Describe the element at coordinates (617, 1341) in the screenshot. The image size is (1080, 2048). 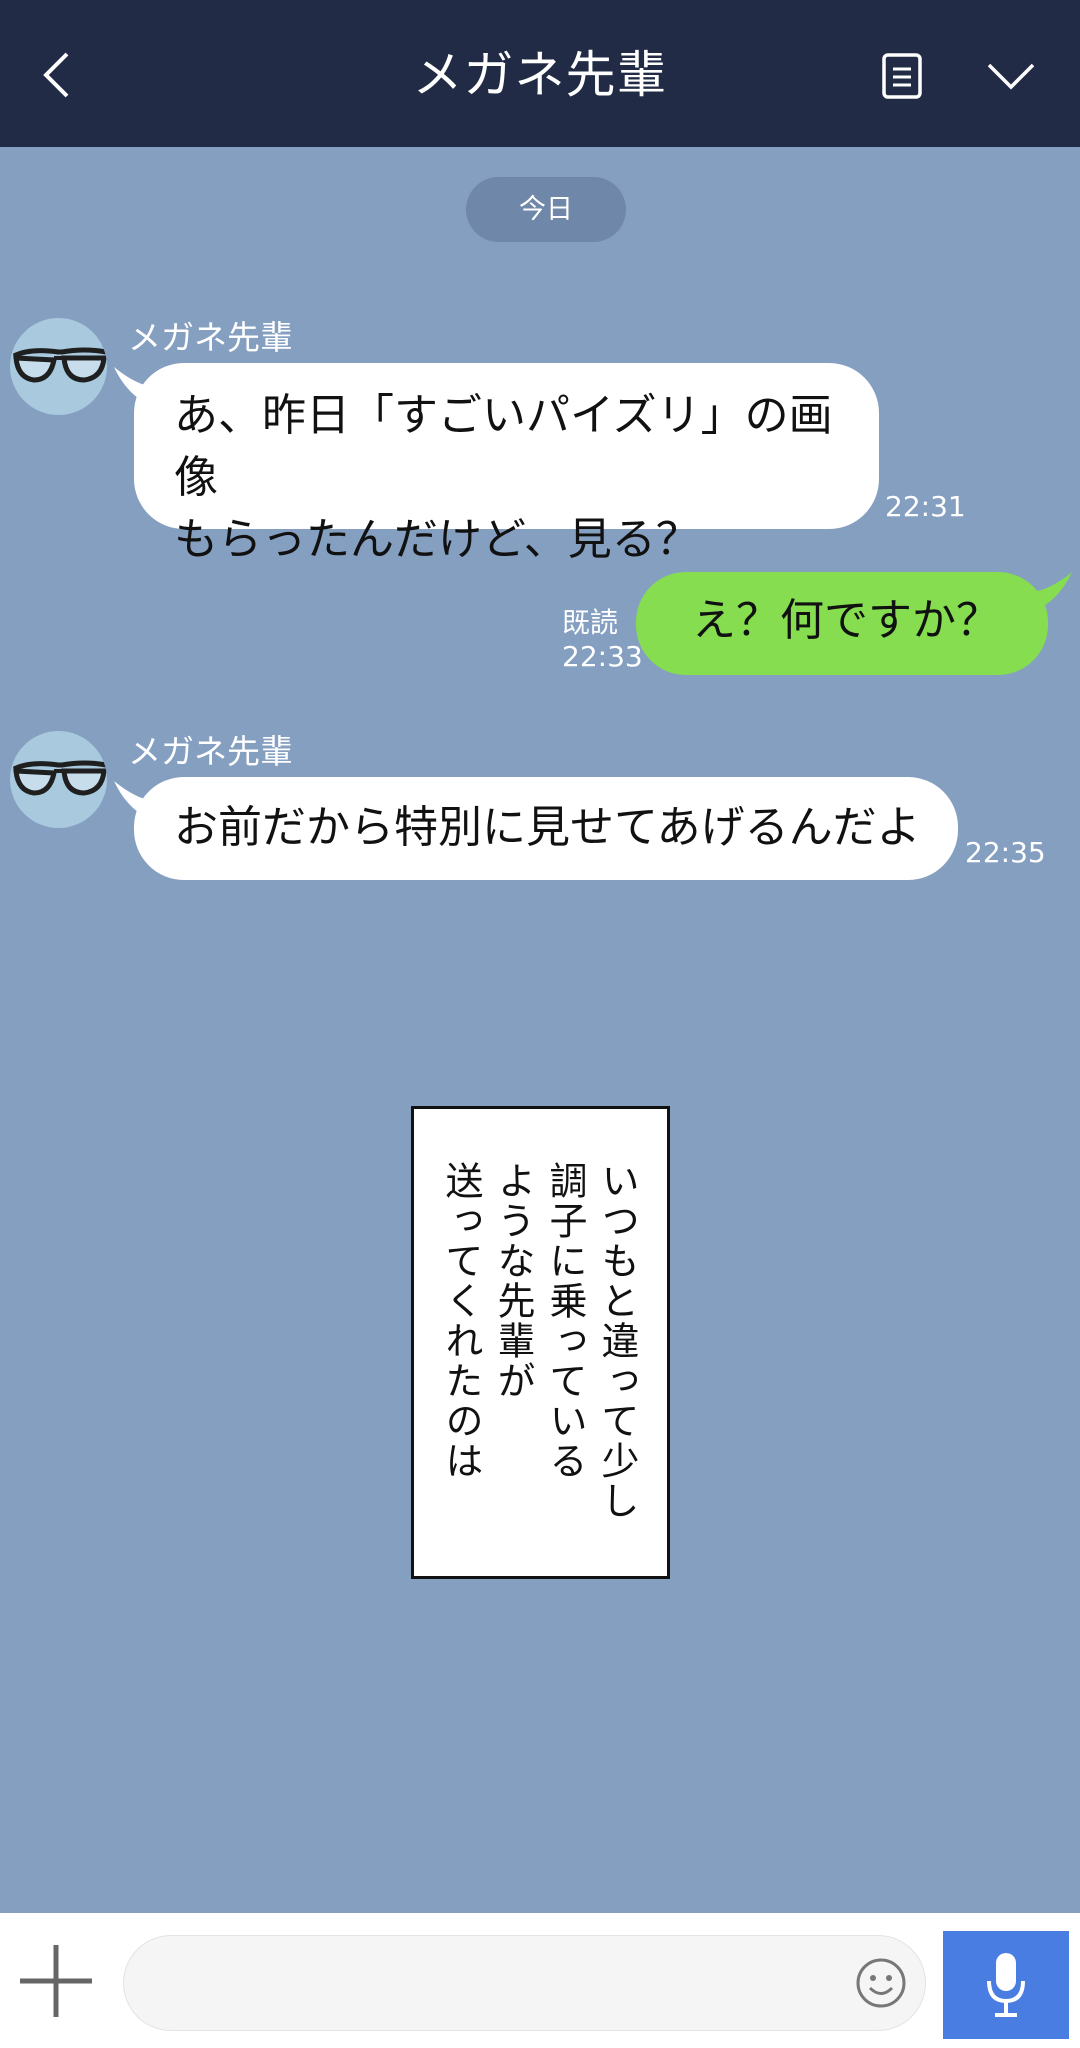
I see `narration-line: いつもと違って少し` at that location.